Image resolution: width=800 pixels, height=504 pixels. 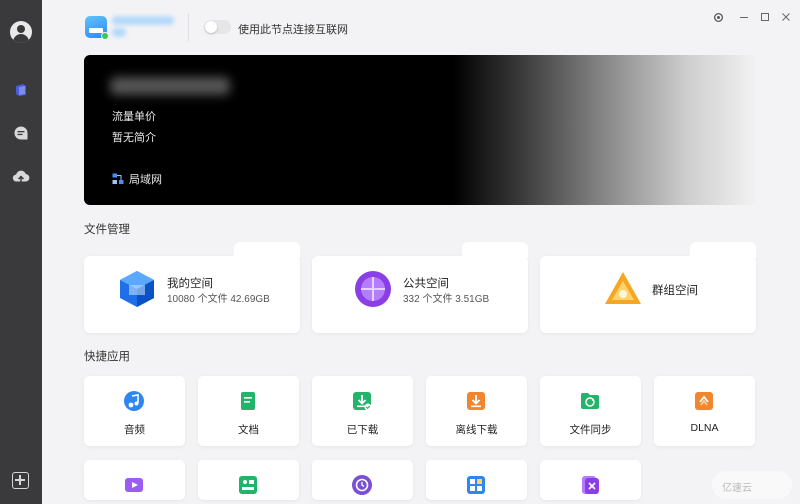 What do you see at coordinates (21, 32) in the screenshot?
I see `avatar` at bounding box center [21, 32].